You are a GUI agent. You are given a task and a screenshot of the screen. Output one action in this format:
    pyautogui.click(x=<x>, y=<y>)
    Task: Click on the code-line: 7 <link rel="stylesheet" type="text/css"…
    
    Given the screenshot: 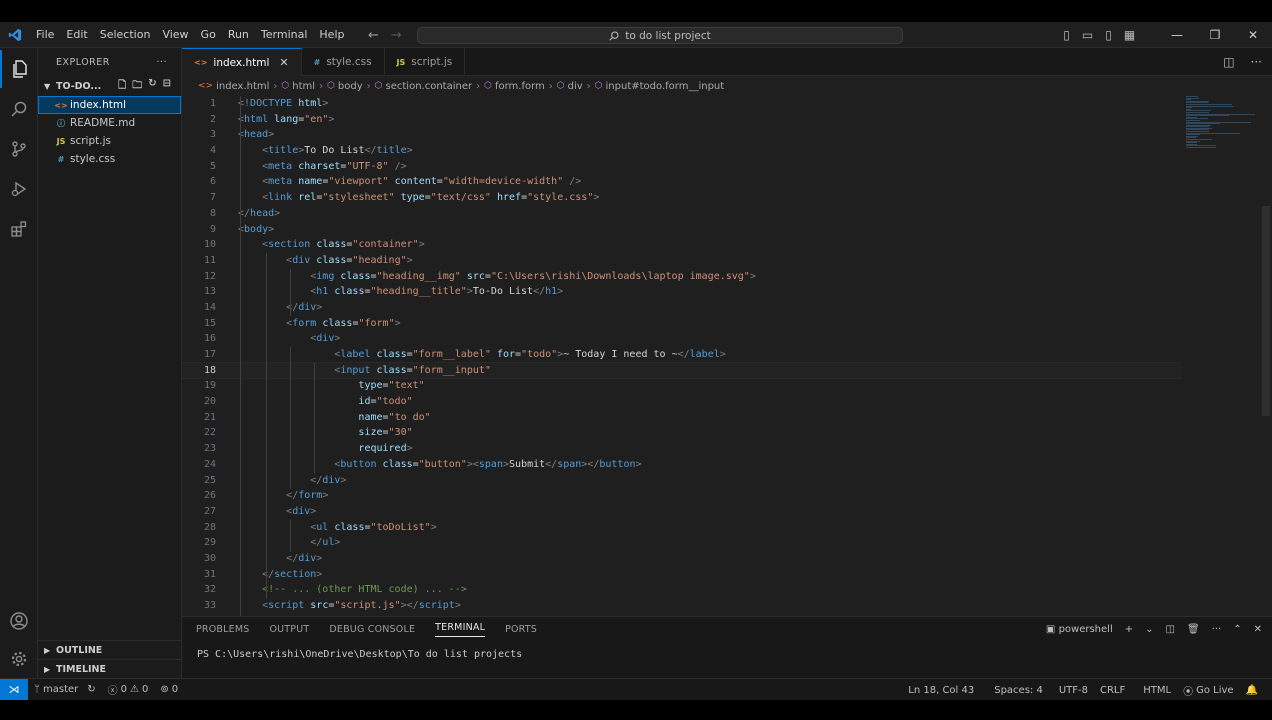 What is the action you would take?
    pyautogui.click(x=682, y=198)
    